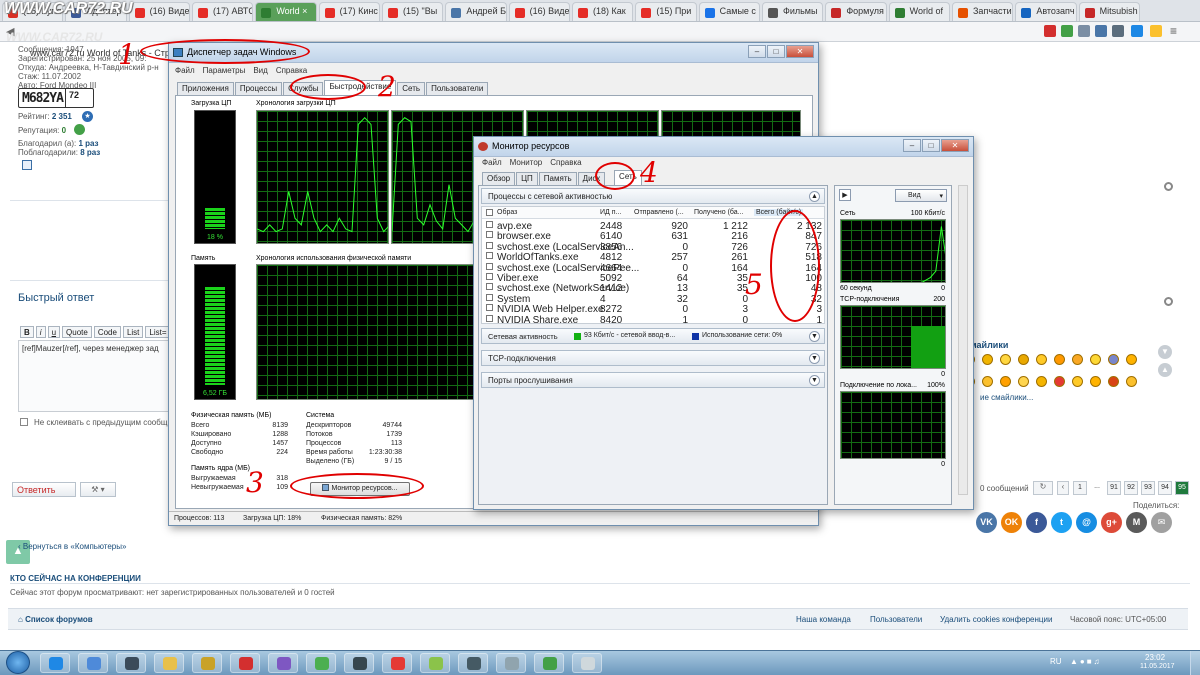 This screenshot has width=1200, height=675. Describe the element at coordinates (1157, 666) in the screenshot. I see `tray-date: 11.05.2017` at that location.